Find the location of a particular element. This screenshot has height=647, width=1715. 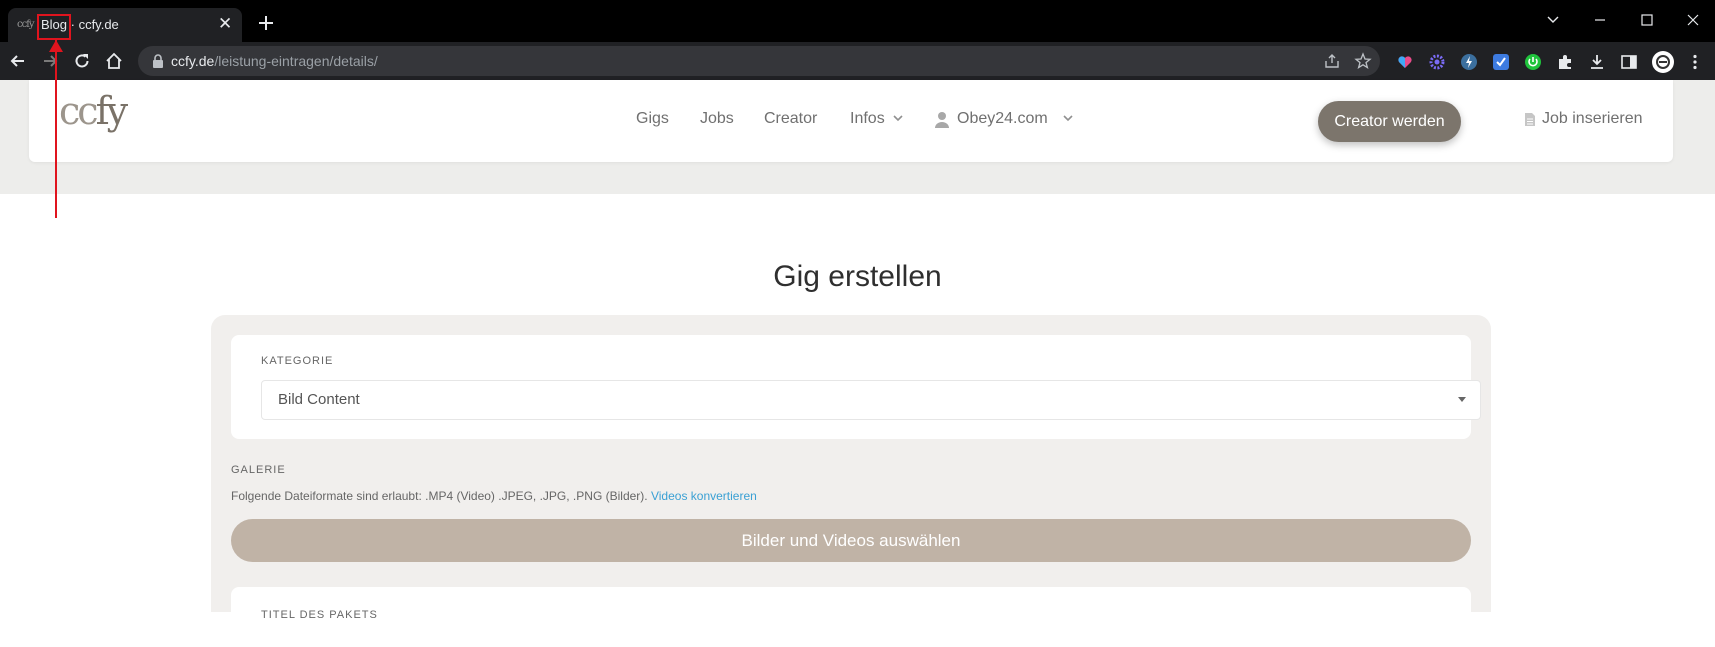

url-path: /leistung-eintragen/details/ is located at coordinates (296, 61).